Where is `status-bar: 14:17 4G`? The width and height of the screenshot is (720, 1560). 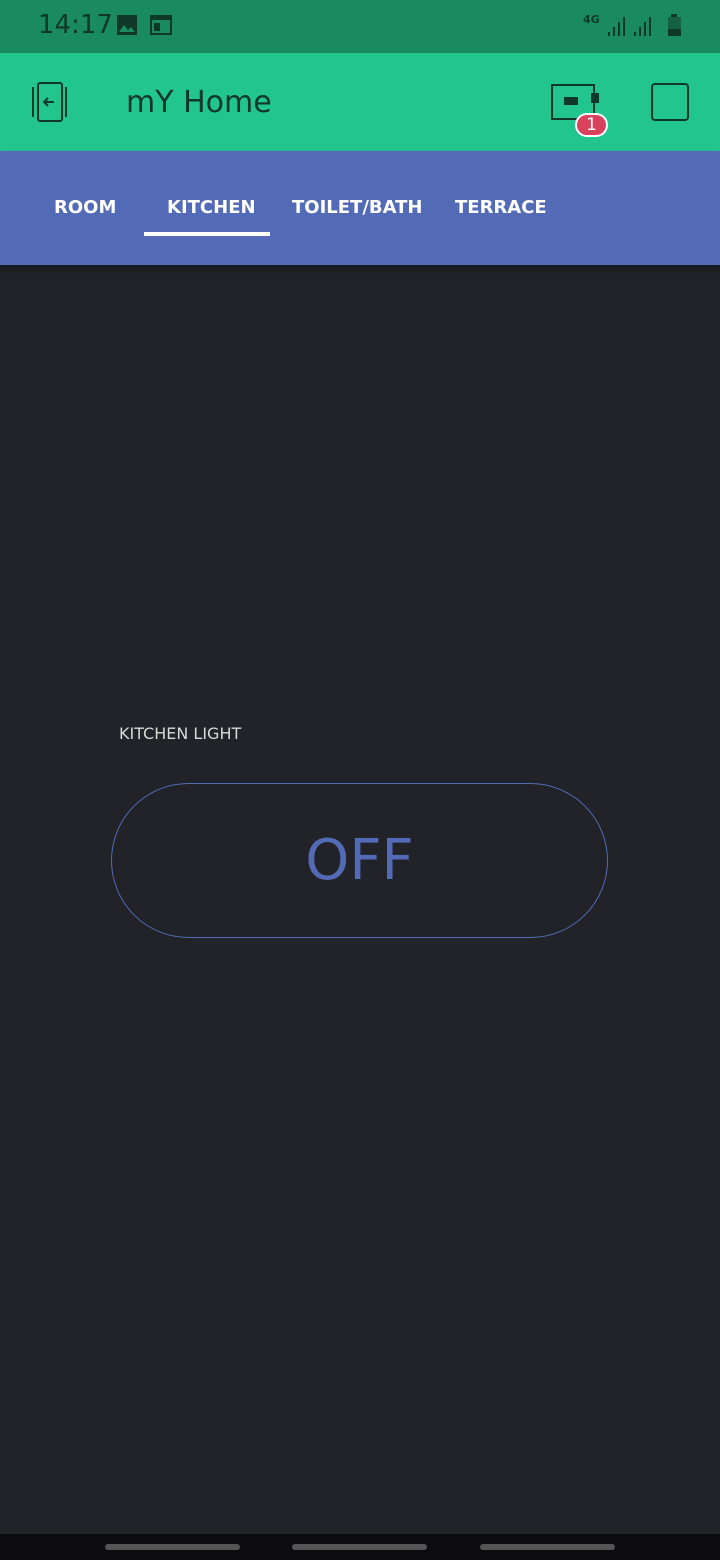
status-bar: 14:17 4G is located at coordinates (360, 26).